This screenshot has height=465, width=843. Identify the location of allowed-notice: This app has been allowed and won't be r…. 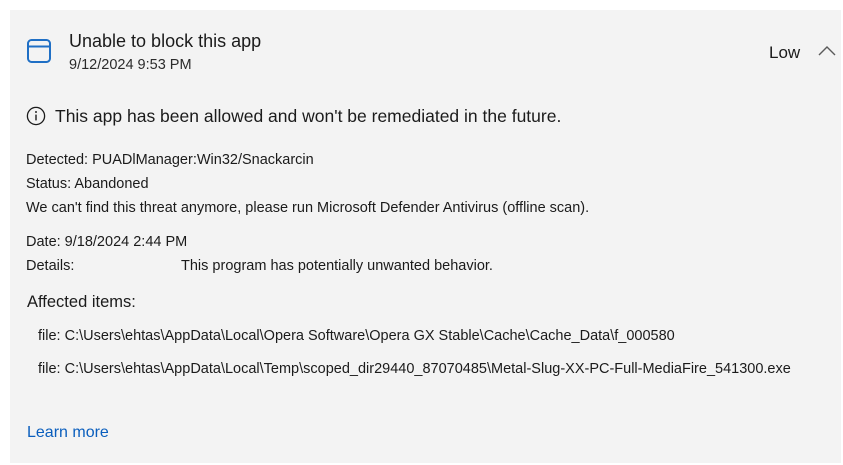
(293, 116).